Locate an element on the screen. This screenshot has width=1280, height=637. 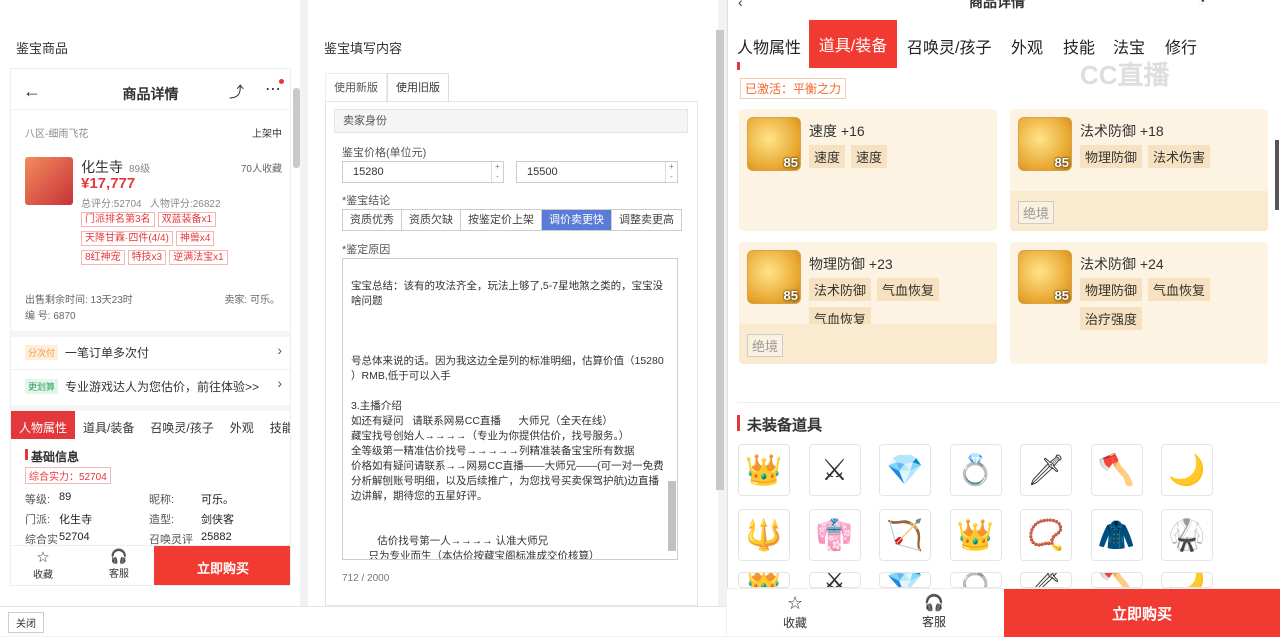
inventory-item: 🧥 is located at coordinates (1116, 535).